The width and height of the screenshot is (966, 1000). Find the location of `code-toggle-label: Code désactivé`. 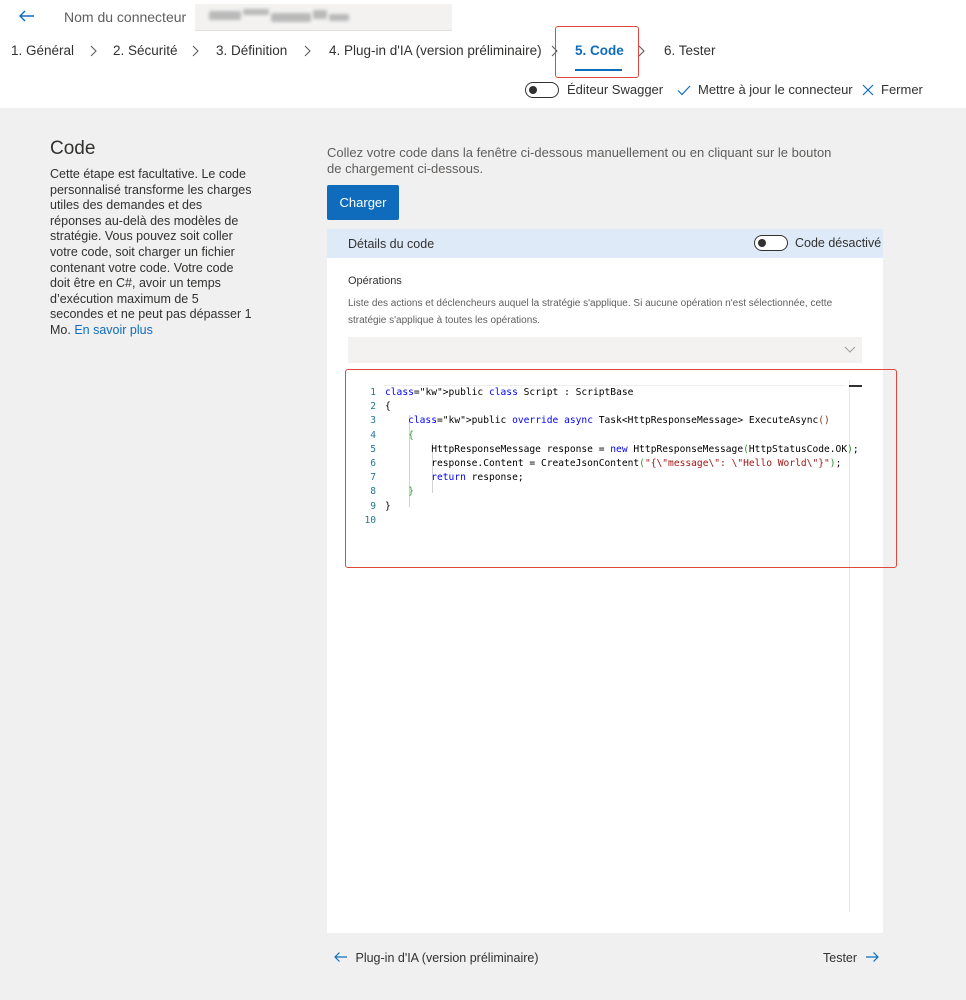

code-toggle-label: Code désactivé is located at coordinates (838, 243).